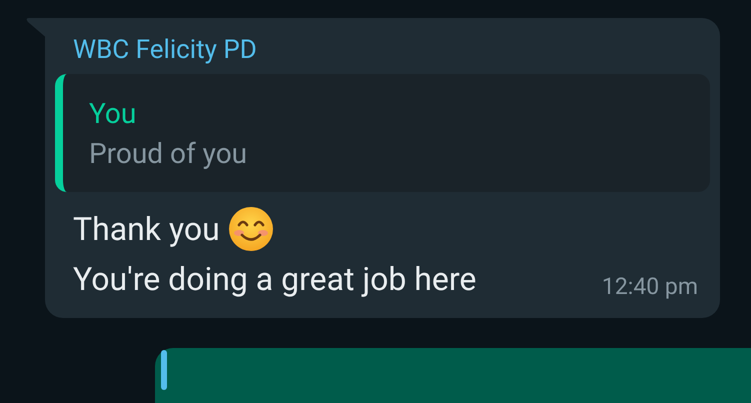 The width and height of the screenshot is (751, 403). I want to click on message-text: You're doing a great job here, so click(274, 279).